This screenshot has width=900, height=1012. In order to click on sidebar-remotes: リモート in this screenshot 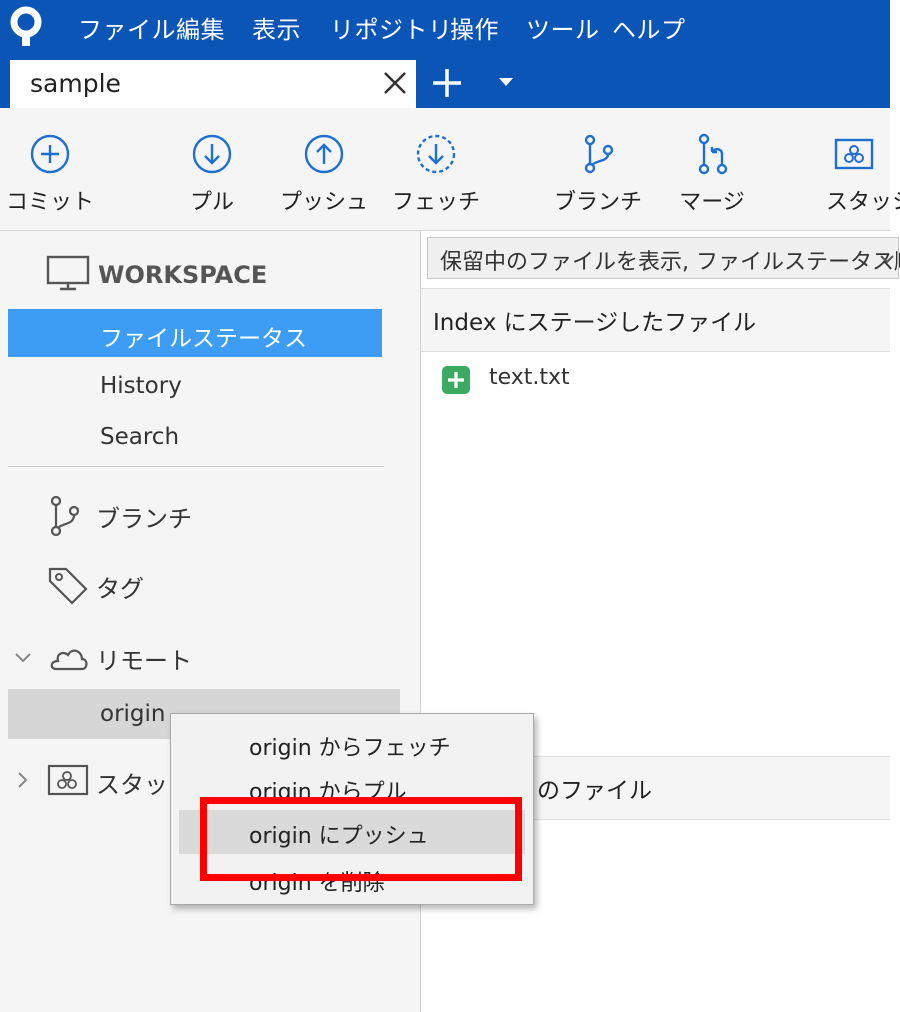, I will do `click(144, 658)`.